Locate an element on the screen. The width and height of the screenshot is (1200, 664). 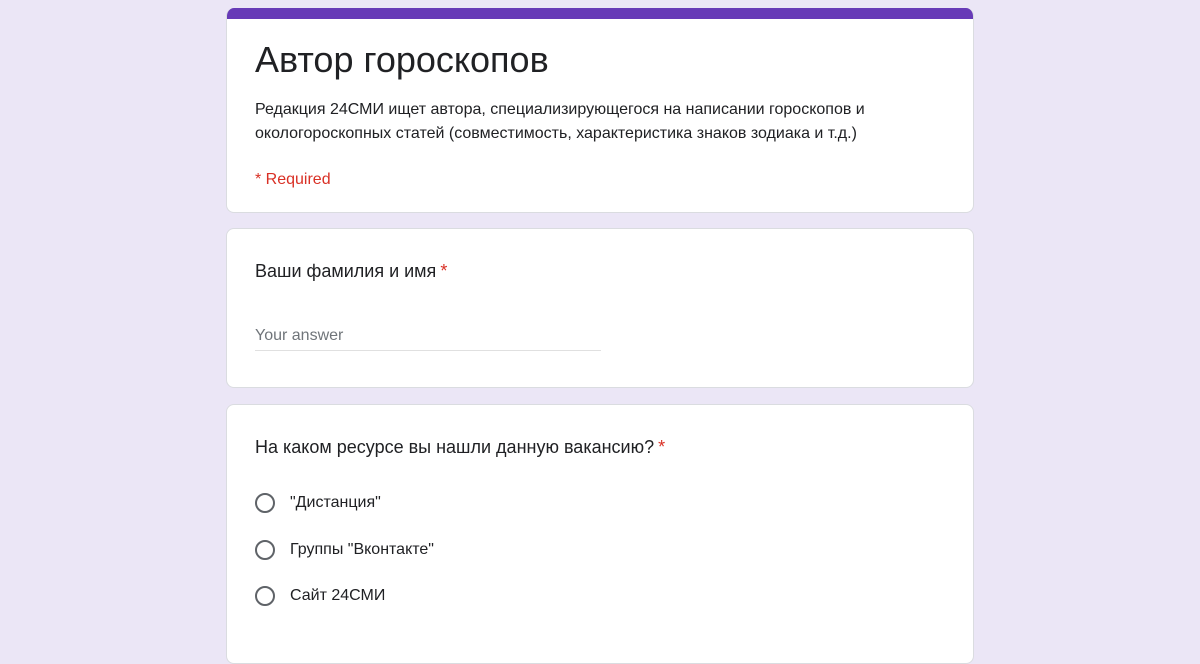
theme-accent-bar is located at coordinates (600, 13).